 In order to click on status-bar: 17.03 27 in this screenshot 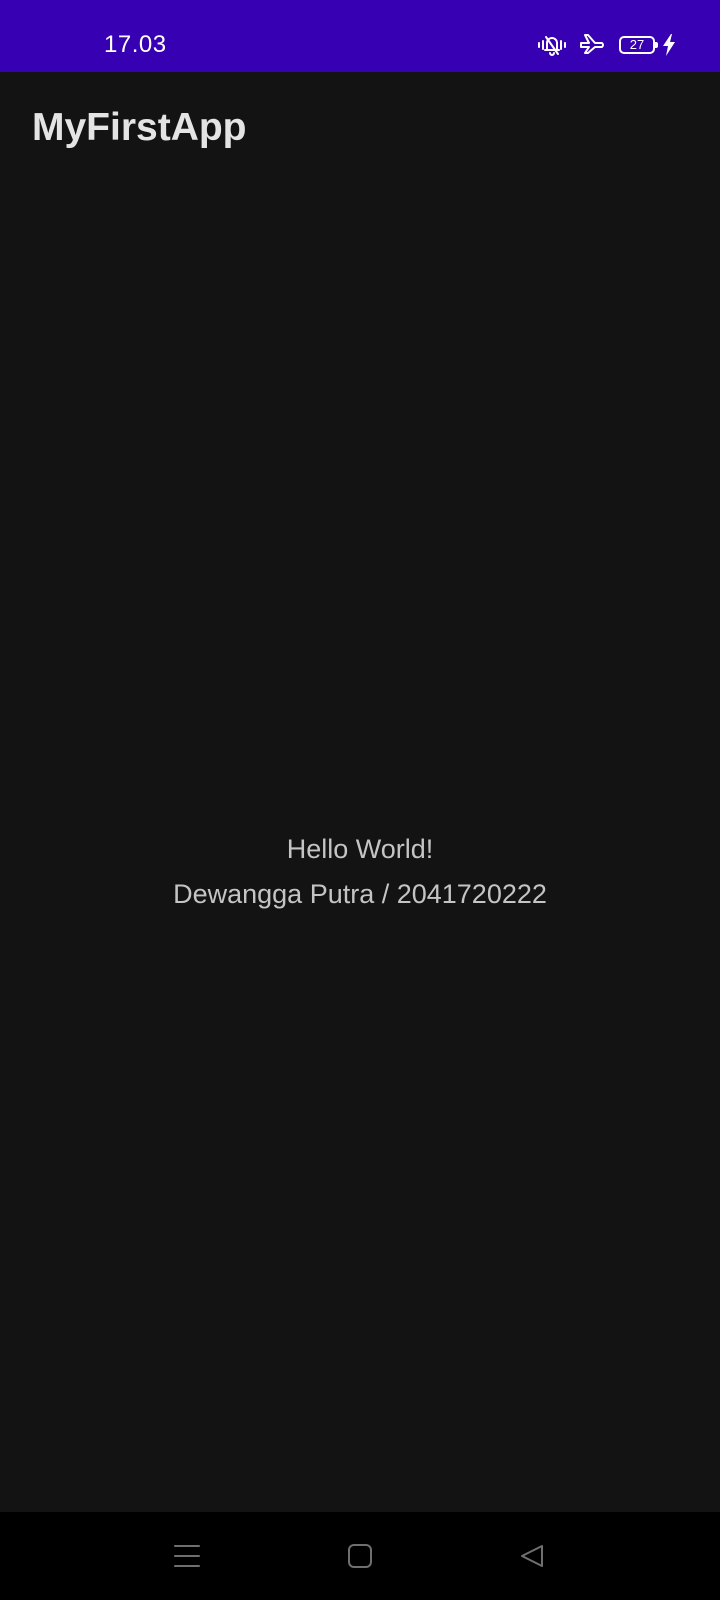, I will do `click(360, 36)`.